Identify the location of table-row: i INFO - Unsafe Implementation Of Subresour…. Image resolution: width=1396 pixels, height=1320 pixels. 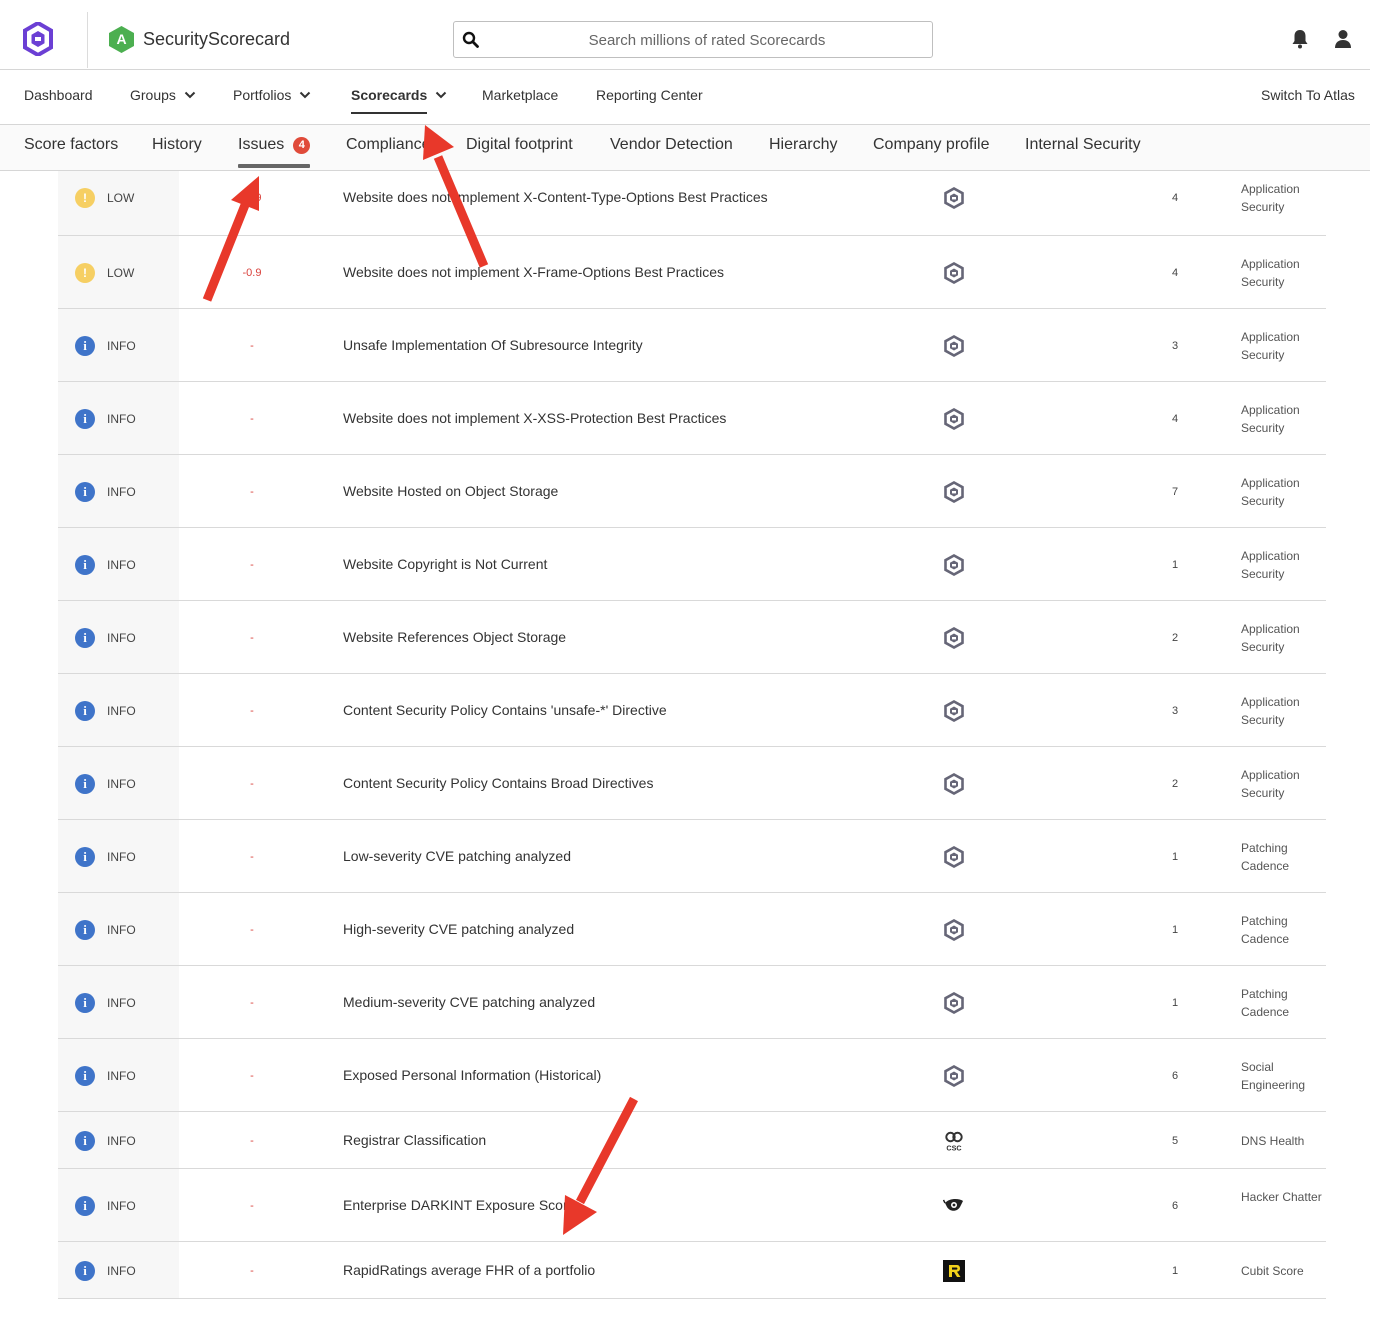
(692, 345).